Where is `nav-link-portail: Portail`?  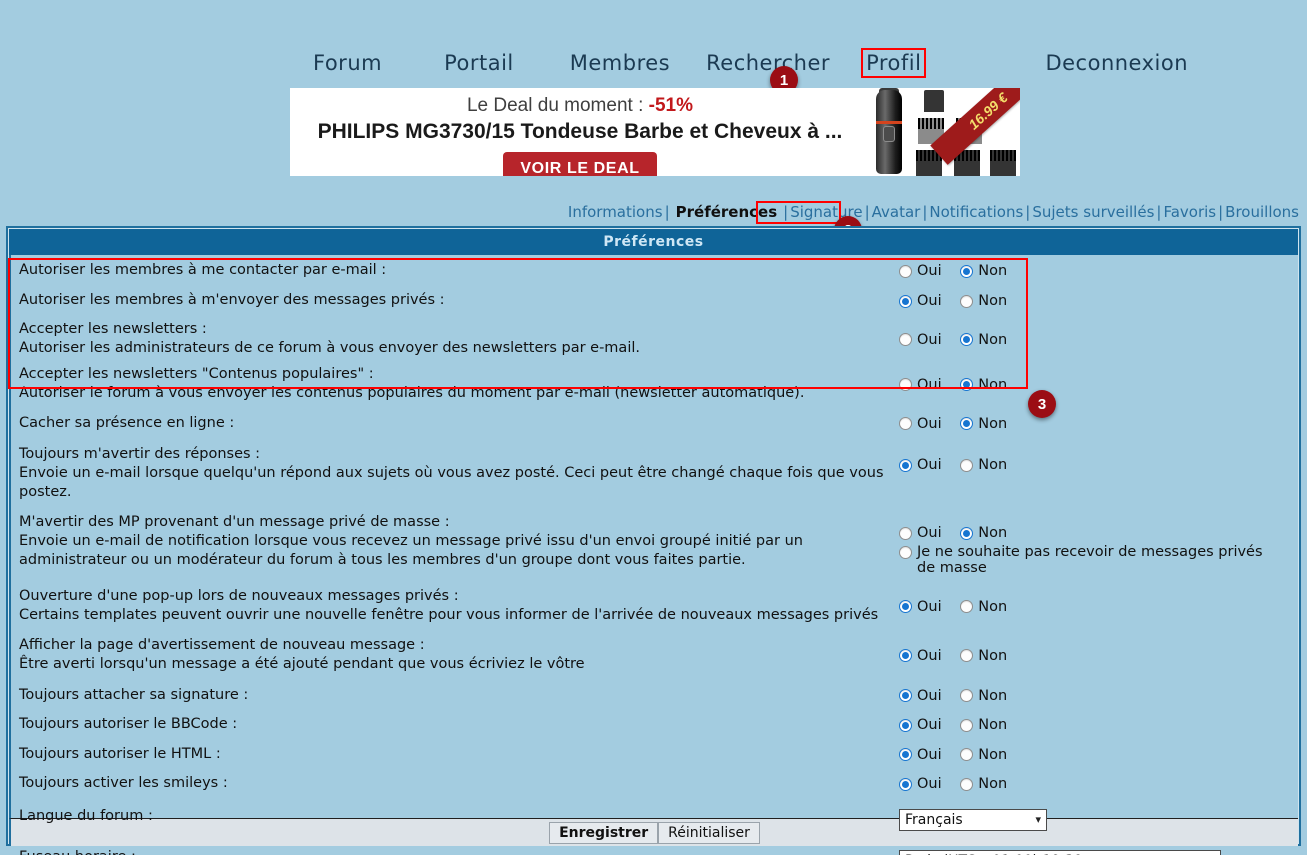
nav-link-portail: Portail is located at coordinates (479, 63).